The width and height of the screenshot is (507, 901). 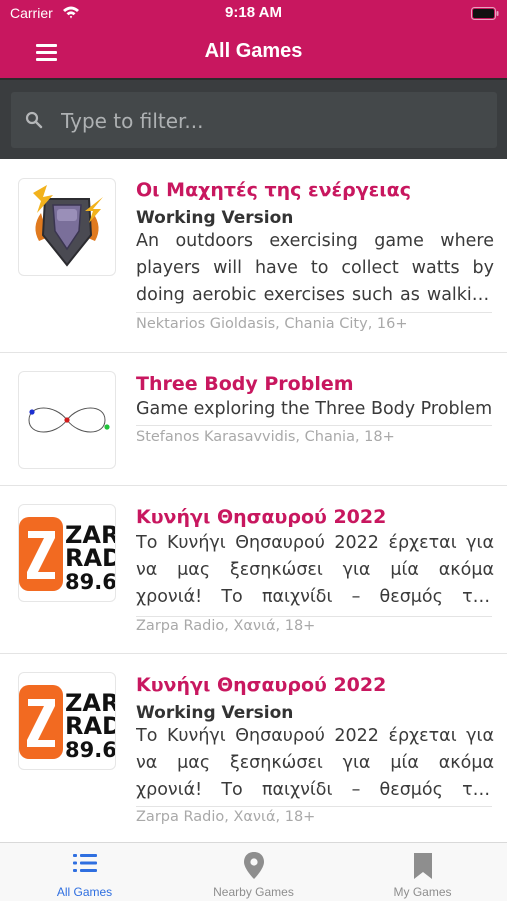 What do you see at coordinates (254, 865) in the screenshot?
I see `map-pin-icon` at bounding box center [254, 865].